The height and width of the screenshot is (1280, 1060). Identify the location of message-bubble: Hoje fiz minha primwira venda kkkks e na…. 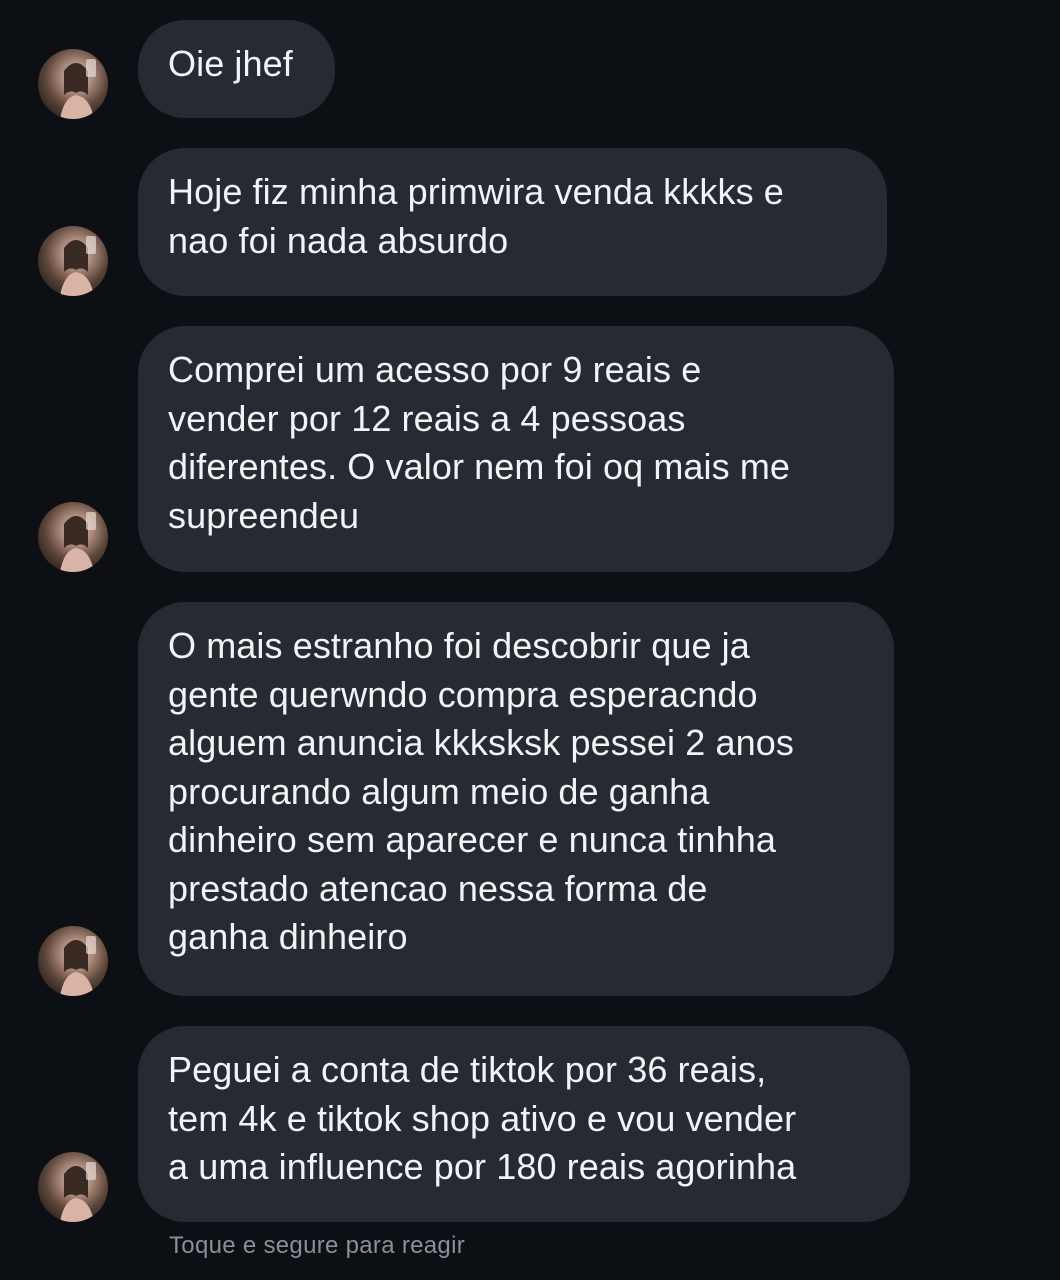
(512, 222).